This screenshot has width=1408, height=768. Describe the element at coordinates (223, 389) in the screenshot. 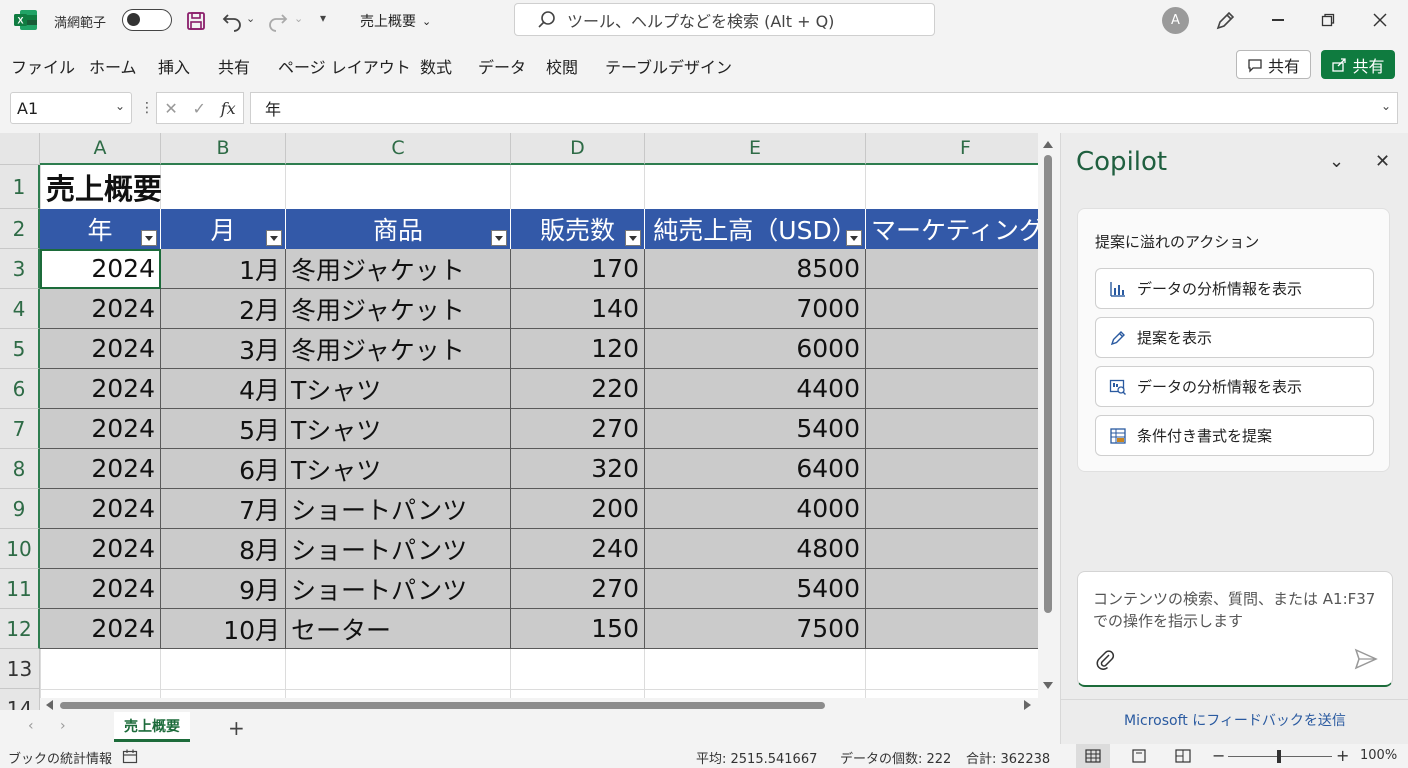

I see `table-cell: 4月` at that location.